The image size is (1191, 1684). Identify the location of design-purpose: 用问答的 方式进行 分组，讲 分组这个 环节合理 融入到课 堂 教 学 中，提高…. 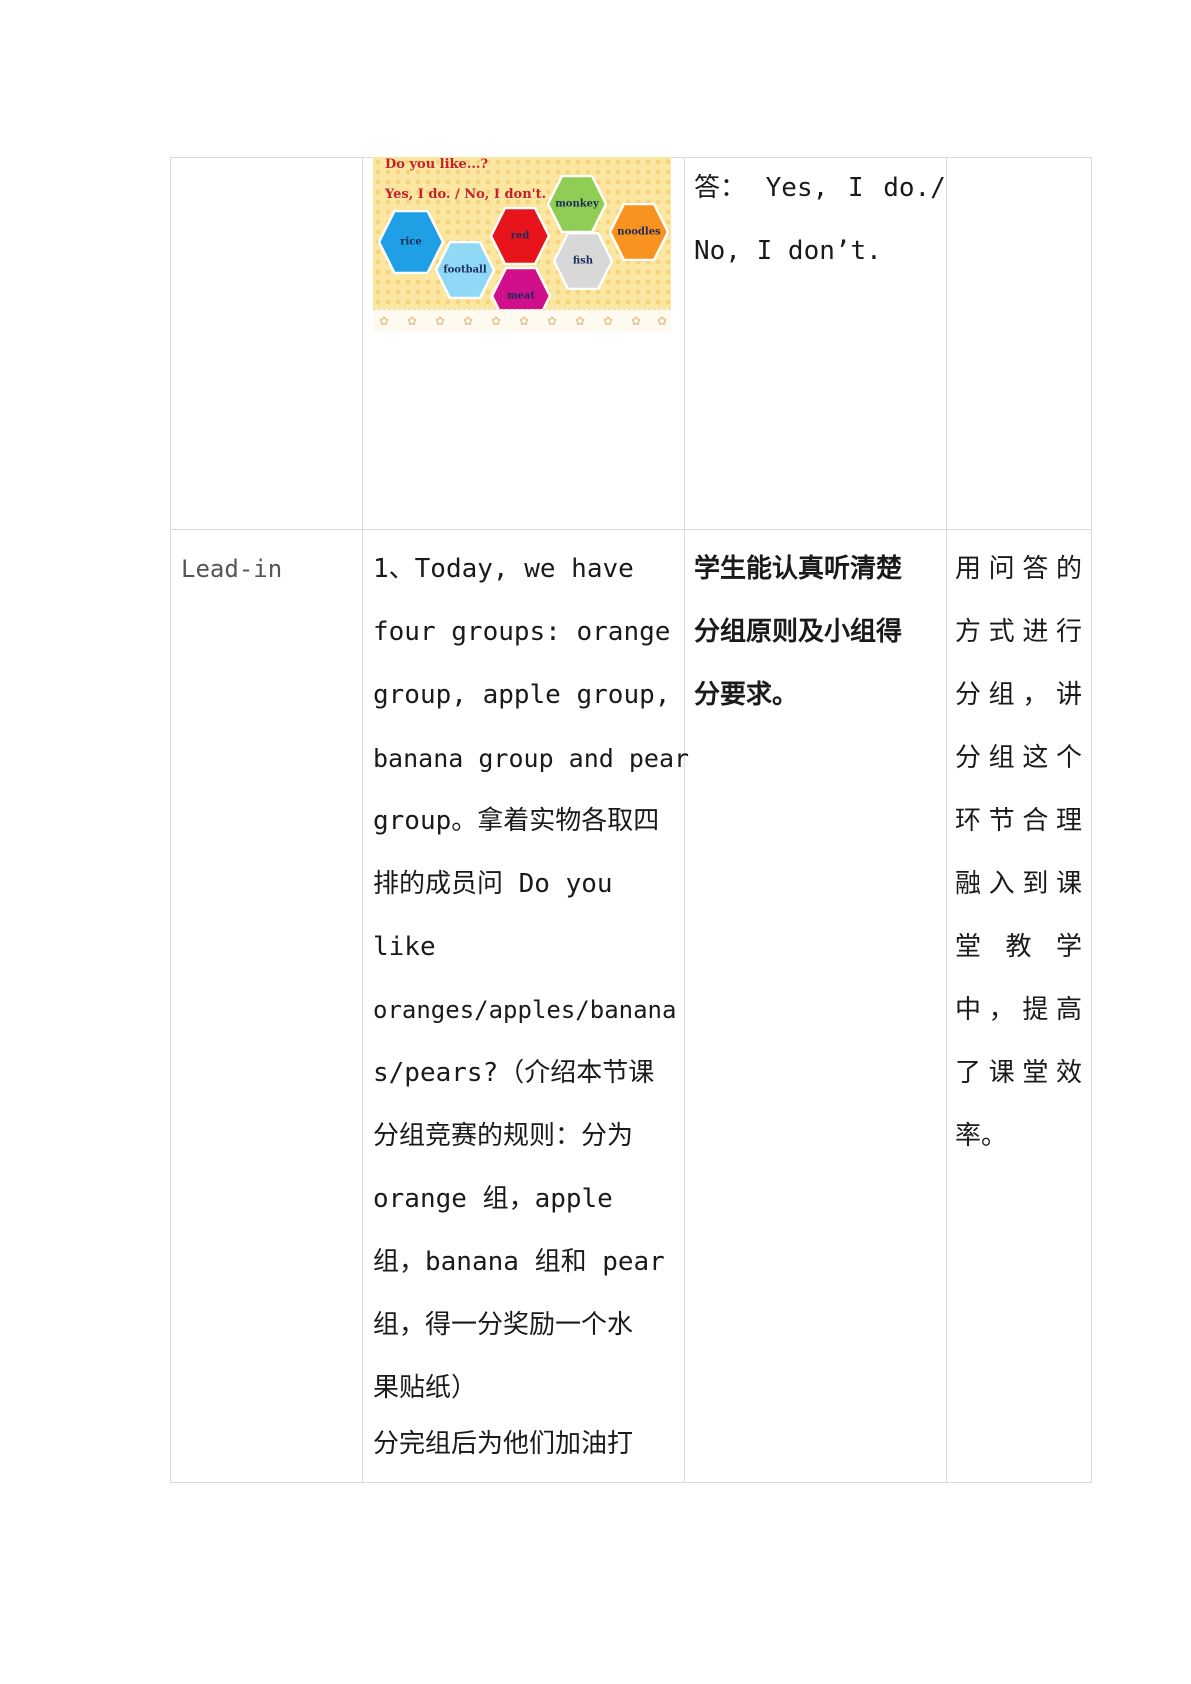
(1018, 853).